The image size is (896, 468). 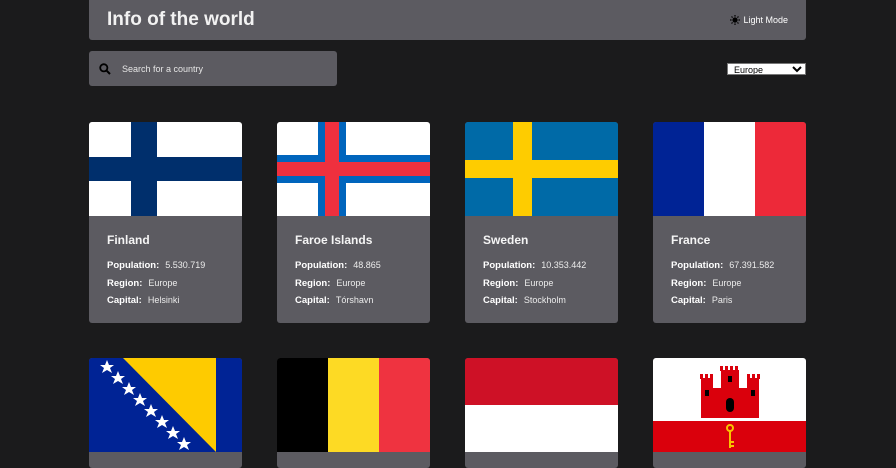 I want to click on theme-toggle-button: Light Mode, so click(x=759, y=20).